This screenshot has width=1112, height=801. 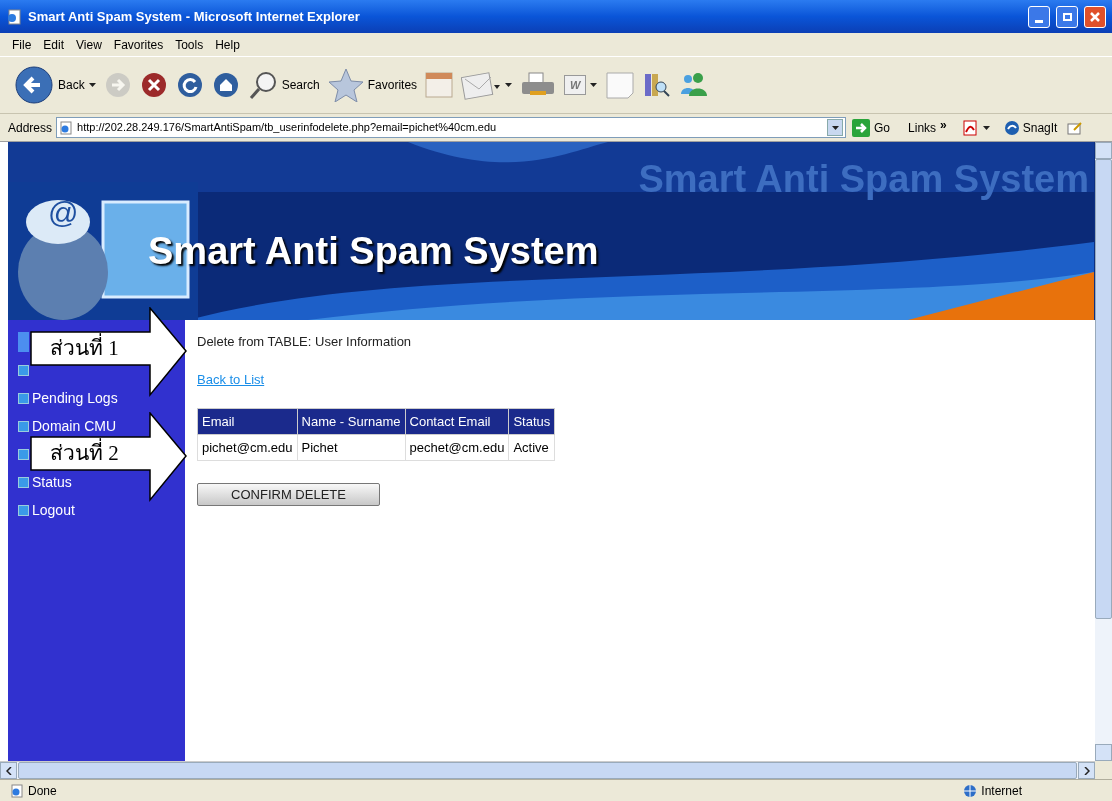 I want to click on scroll-left-button, so click(x=8, y=770).